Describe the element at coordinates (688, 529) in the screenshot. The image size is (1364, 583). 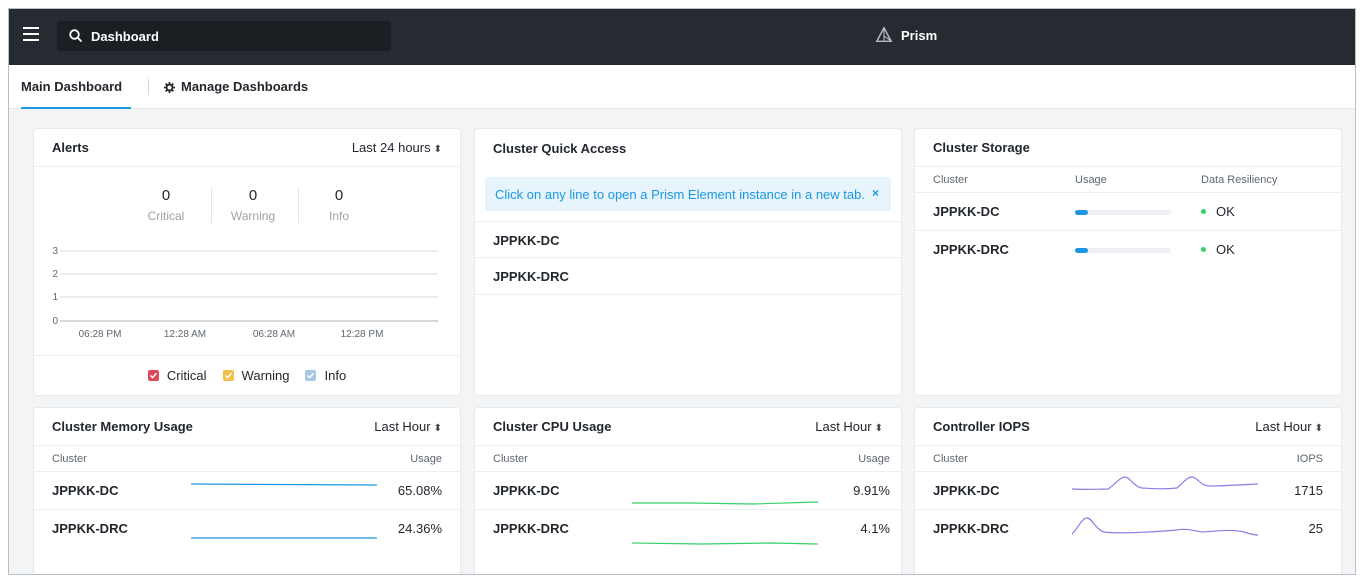
I see `table-row: JPPKK-DRC 4.1%` at that location.